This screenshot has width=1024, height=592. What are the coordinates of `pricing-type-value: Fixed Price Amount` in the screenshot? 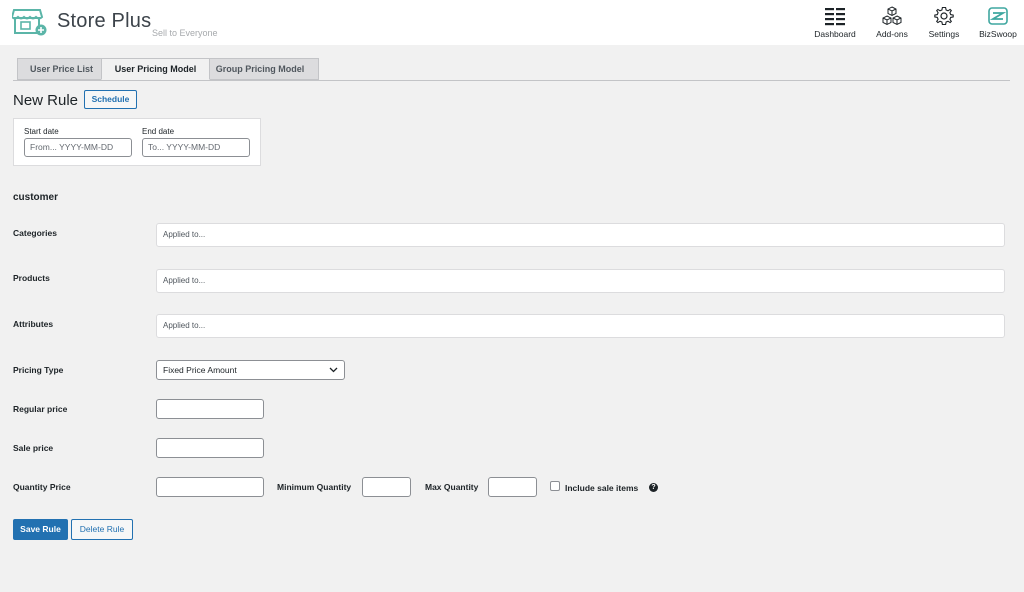 It's located at (200, 370).